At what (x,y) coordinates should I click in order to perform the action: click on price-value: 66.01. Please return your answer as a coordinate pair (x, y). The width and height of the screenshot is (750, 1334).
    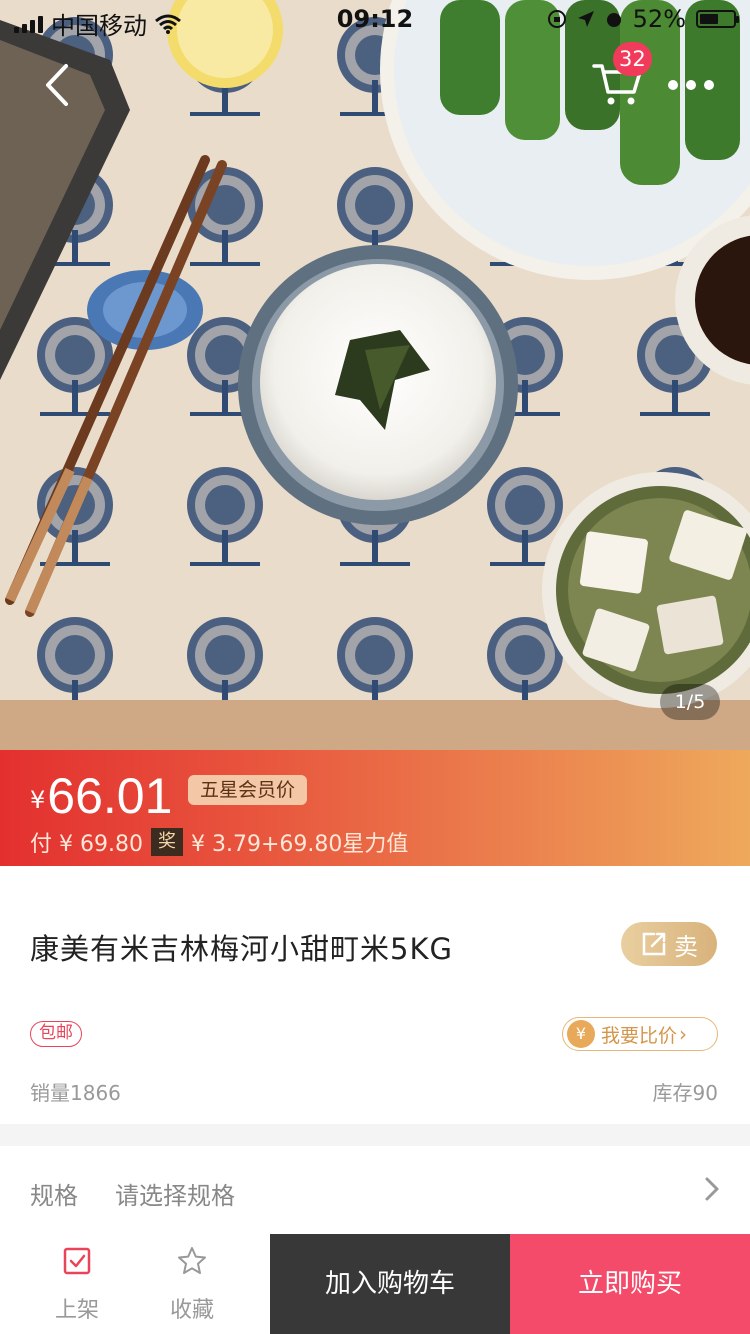
    Looking at the image, I should click on (110, 796).